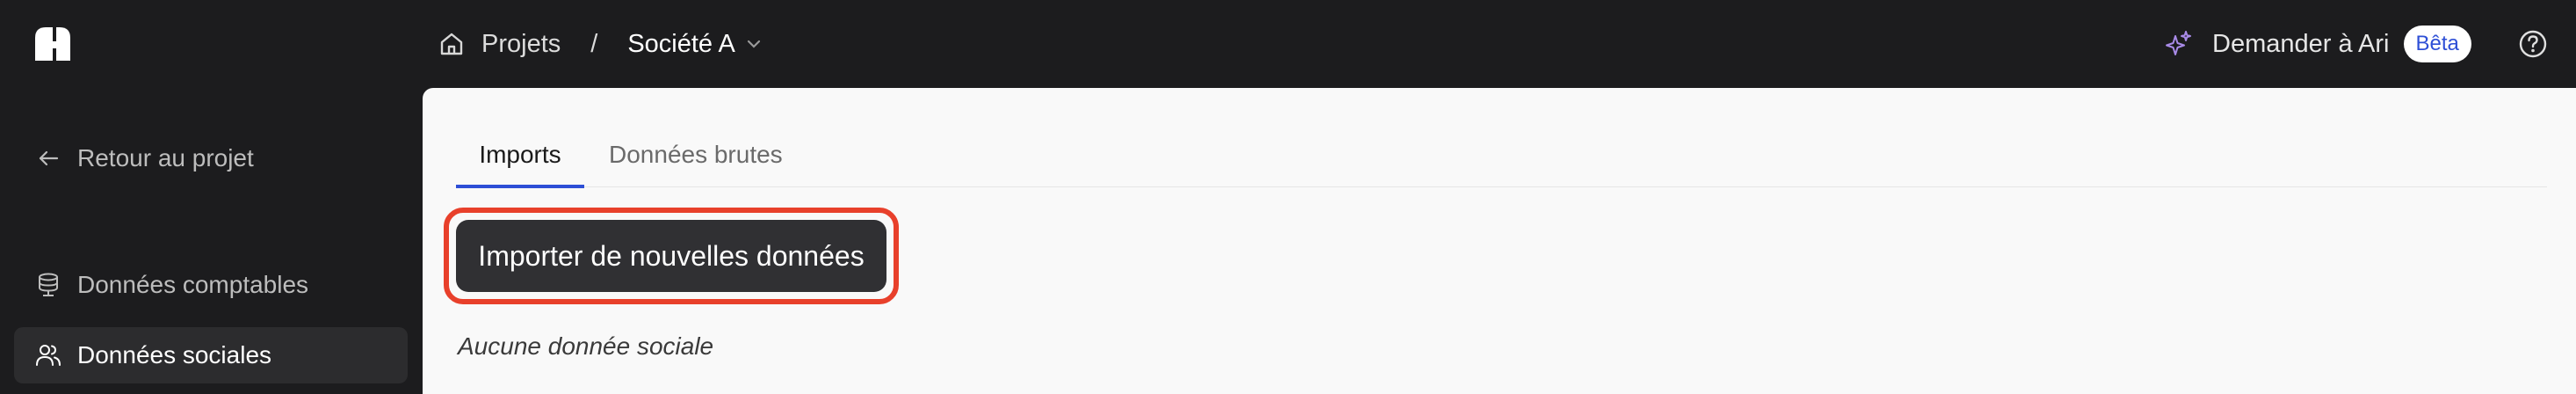 The width and height of the screenshot is (2576, 394). I want to click on empty-state-message: Aucune donnée sociale, so click(586, 346).